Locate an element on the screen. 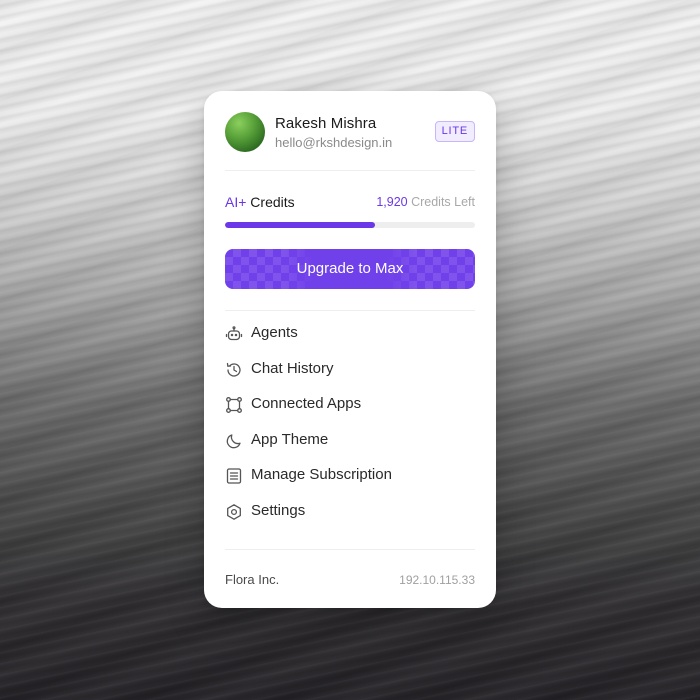  credits-progress-bar is located at coordinates (350, 225).